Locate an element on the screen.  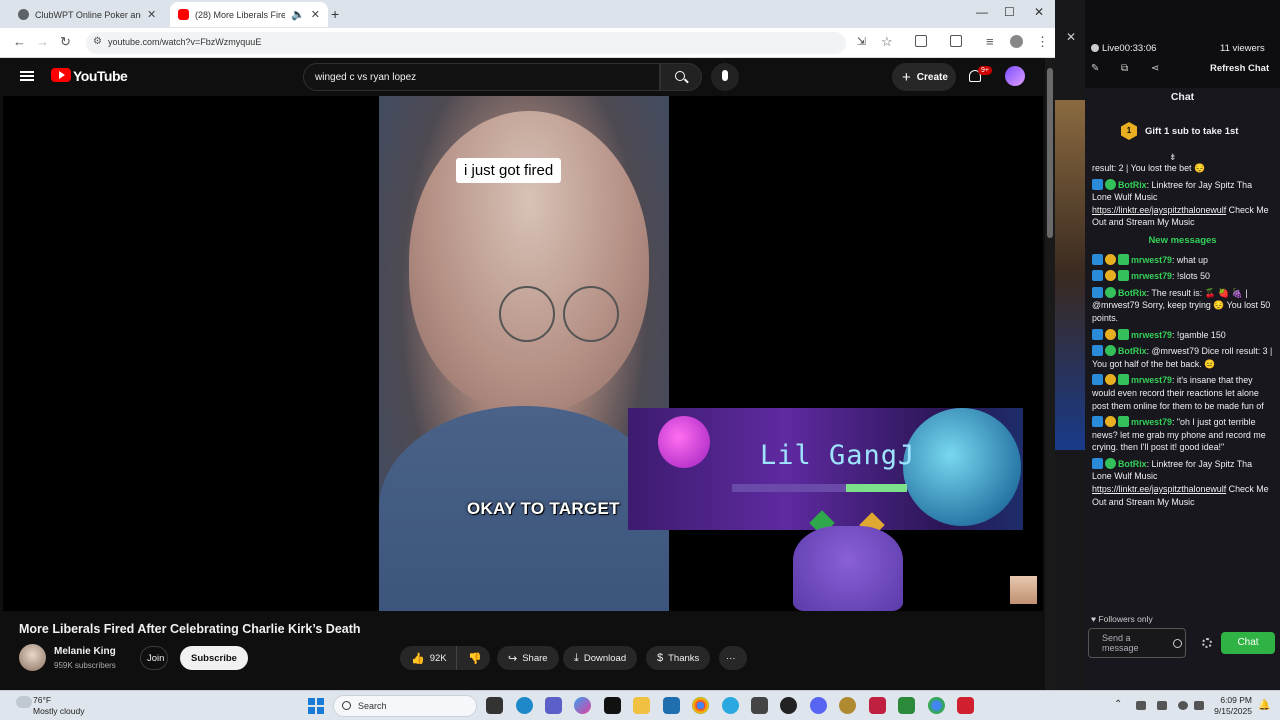
channel-name: Melanie King is located at coordinates (85, 651).